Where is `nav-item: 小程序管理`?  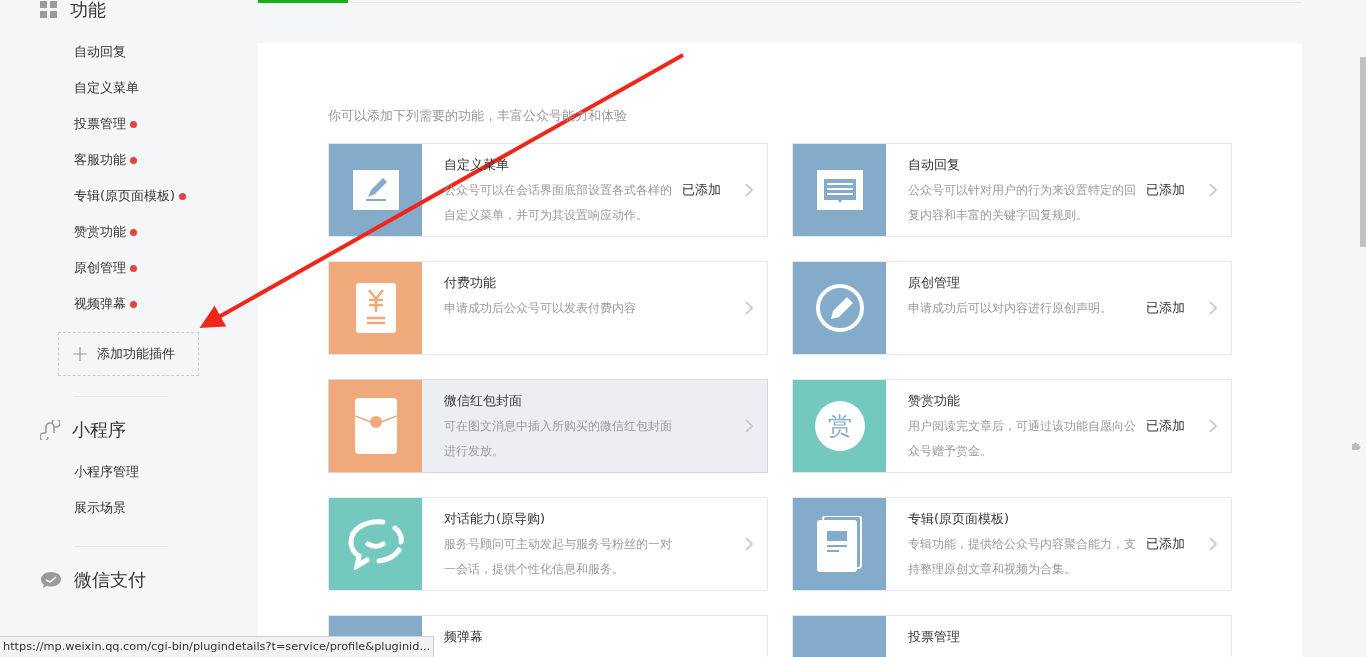
nav-item: 小程序管理 is located at coordinates (73, 472).